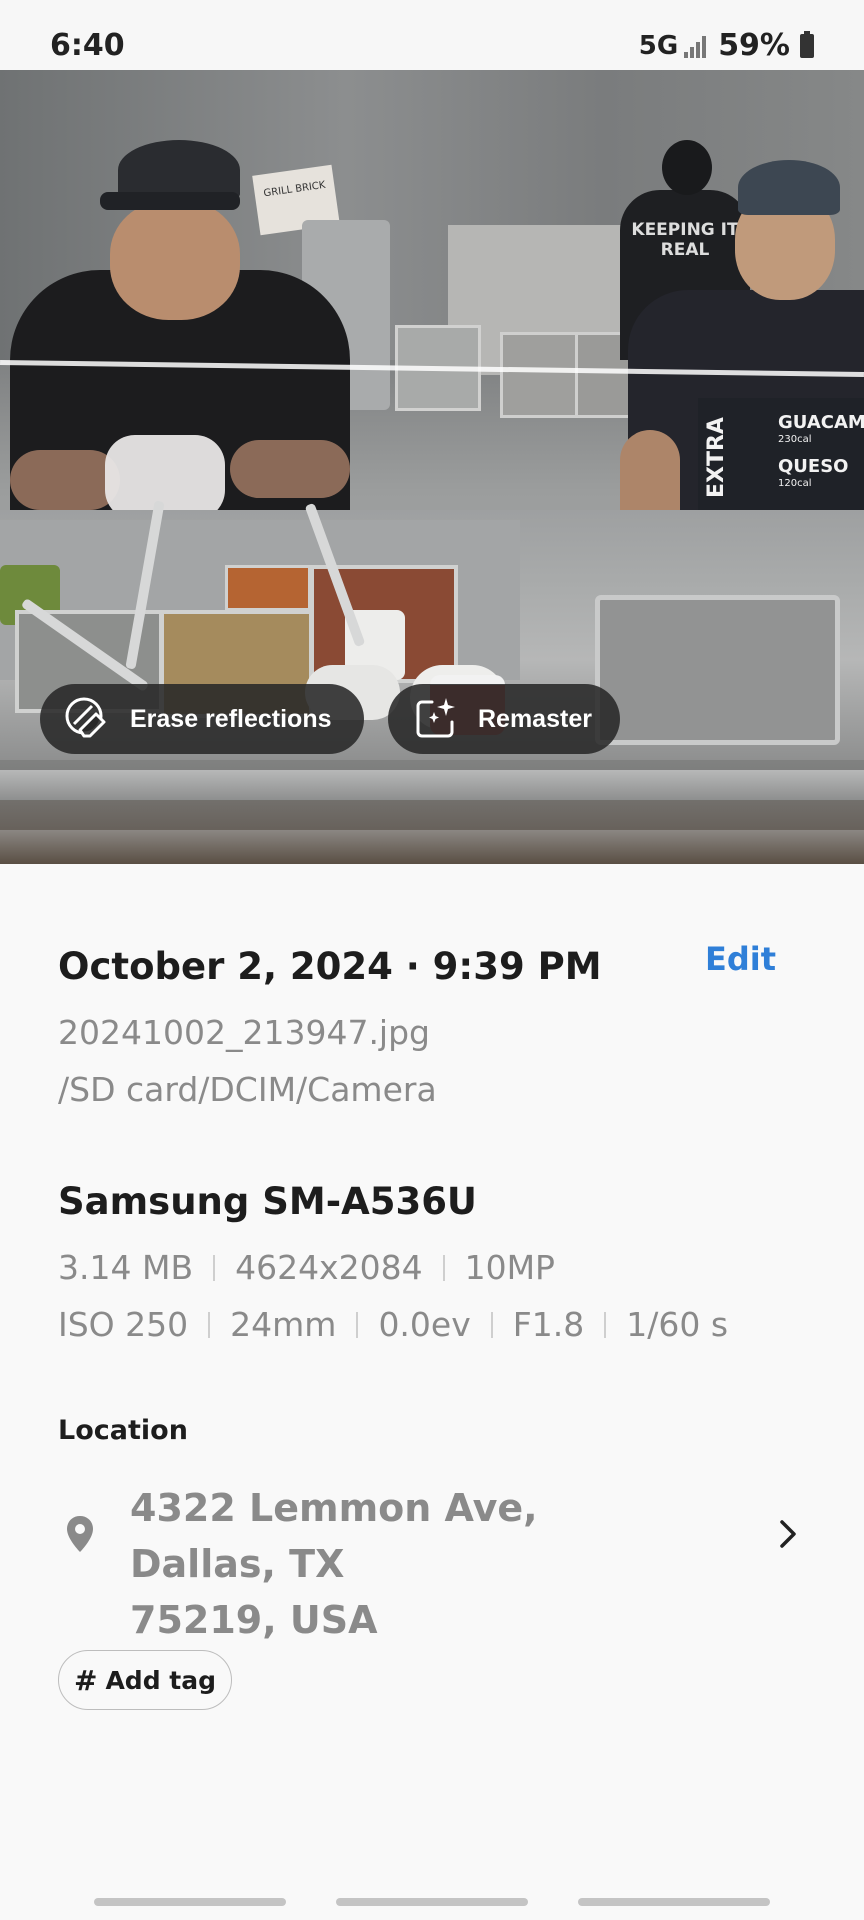 This screenshot has height=1920, width=864. Describe the element at coordinates (424, 1324) in the screenshot. I see `exposure-value: 0.0ev` at that location.